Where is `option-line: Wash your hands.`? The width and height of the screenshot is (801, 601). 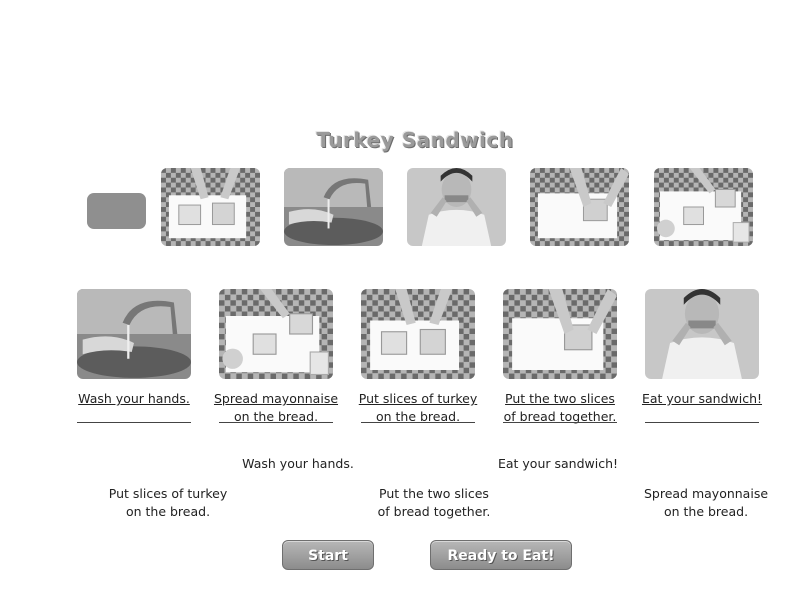 option-line: Wash your hands. is located at coordinates (298, 463).